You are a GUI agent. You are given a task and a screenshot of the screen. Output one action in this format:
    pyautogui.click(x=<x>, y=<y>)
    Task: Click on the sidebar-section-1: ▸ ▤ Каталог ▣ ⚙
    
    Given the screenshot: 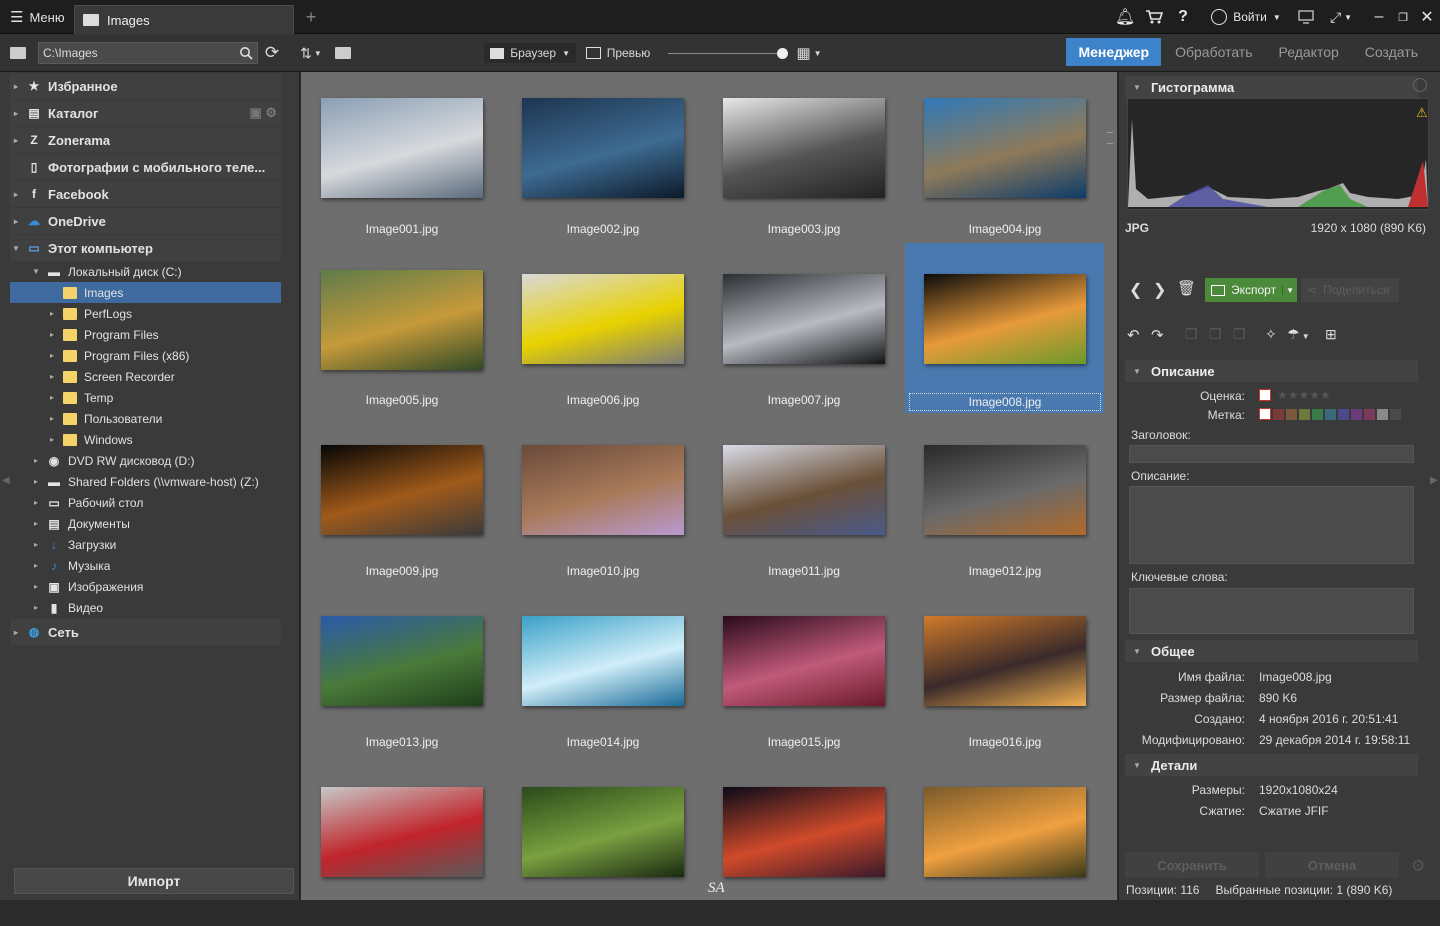 What is the action you would take?
    pyautogui.click(x=145, y=113)
    